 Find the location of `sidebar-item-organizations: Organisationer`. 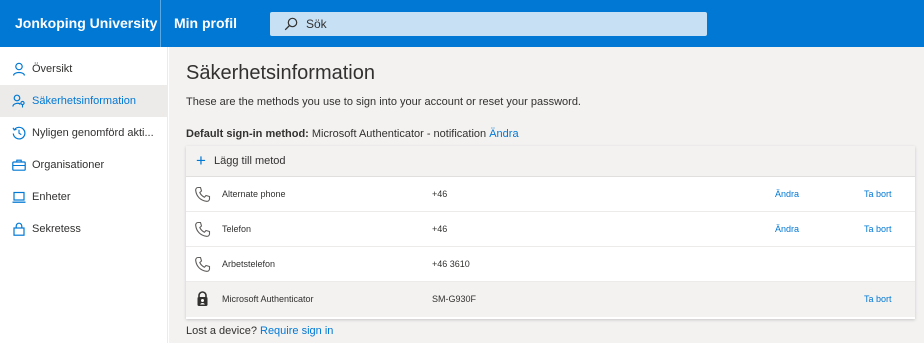

sidebar-item-organizations: Organisationer is located at coordinates (84, 165).